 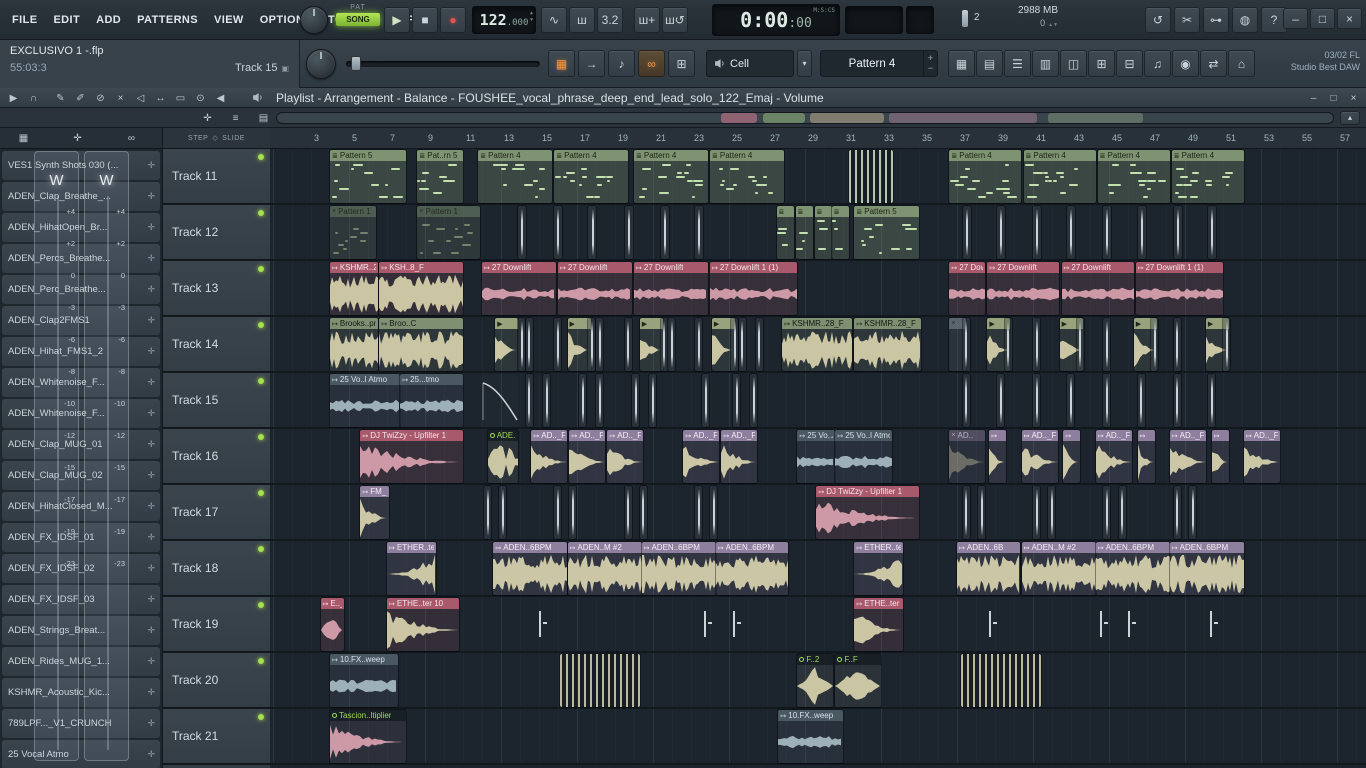 What do you see at coordinates (314, 20) in the screenshot?
I see `main-volume-knob` at bounding box center [314, 20].